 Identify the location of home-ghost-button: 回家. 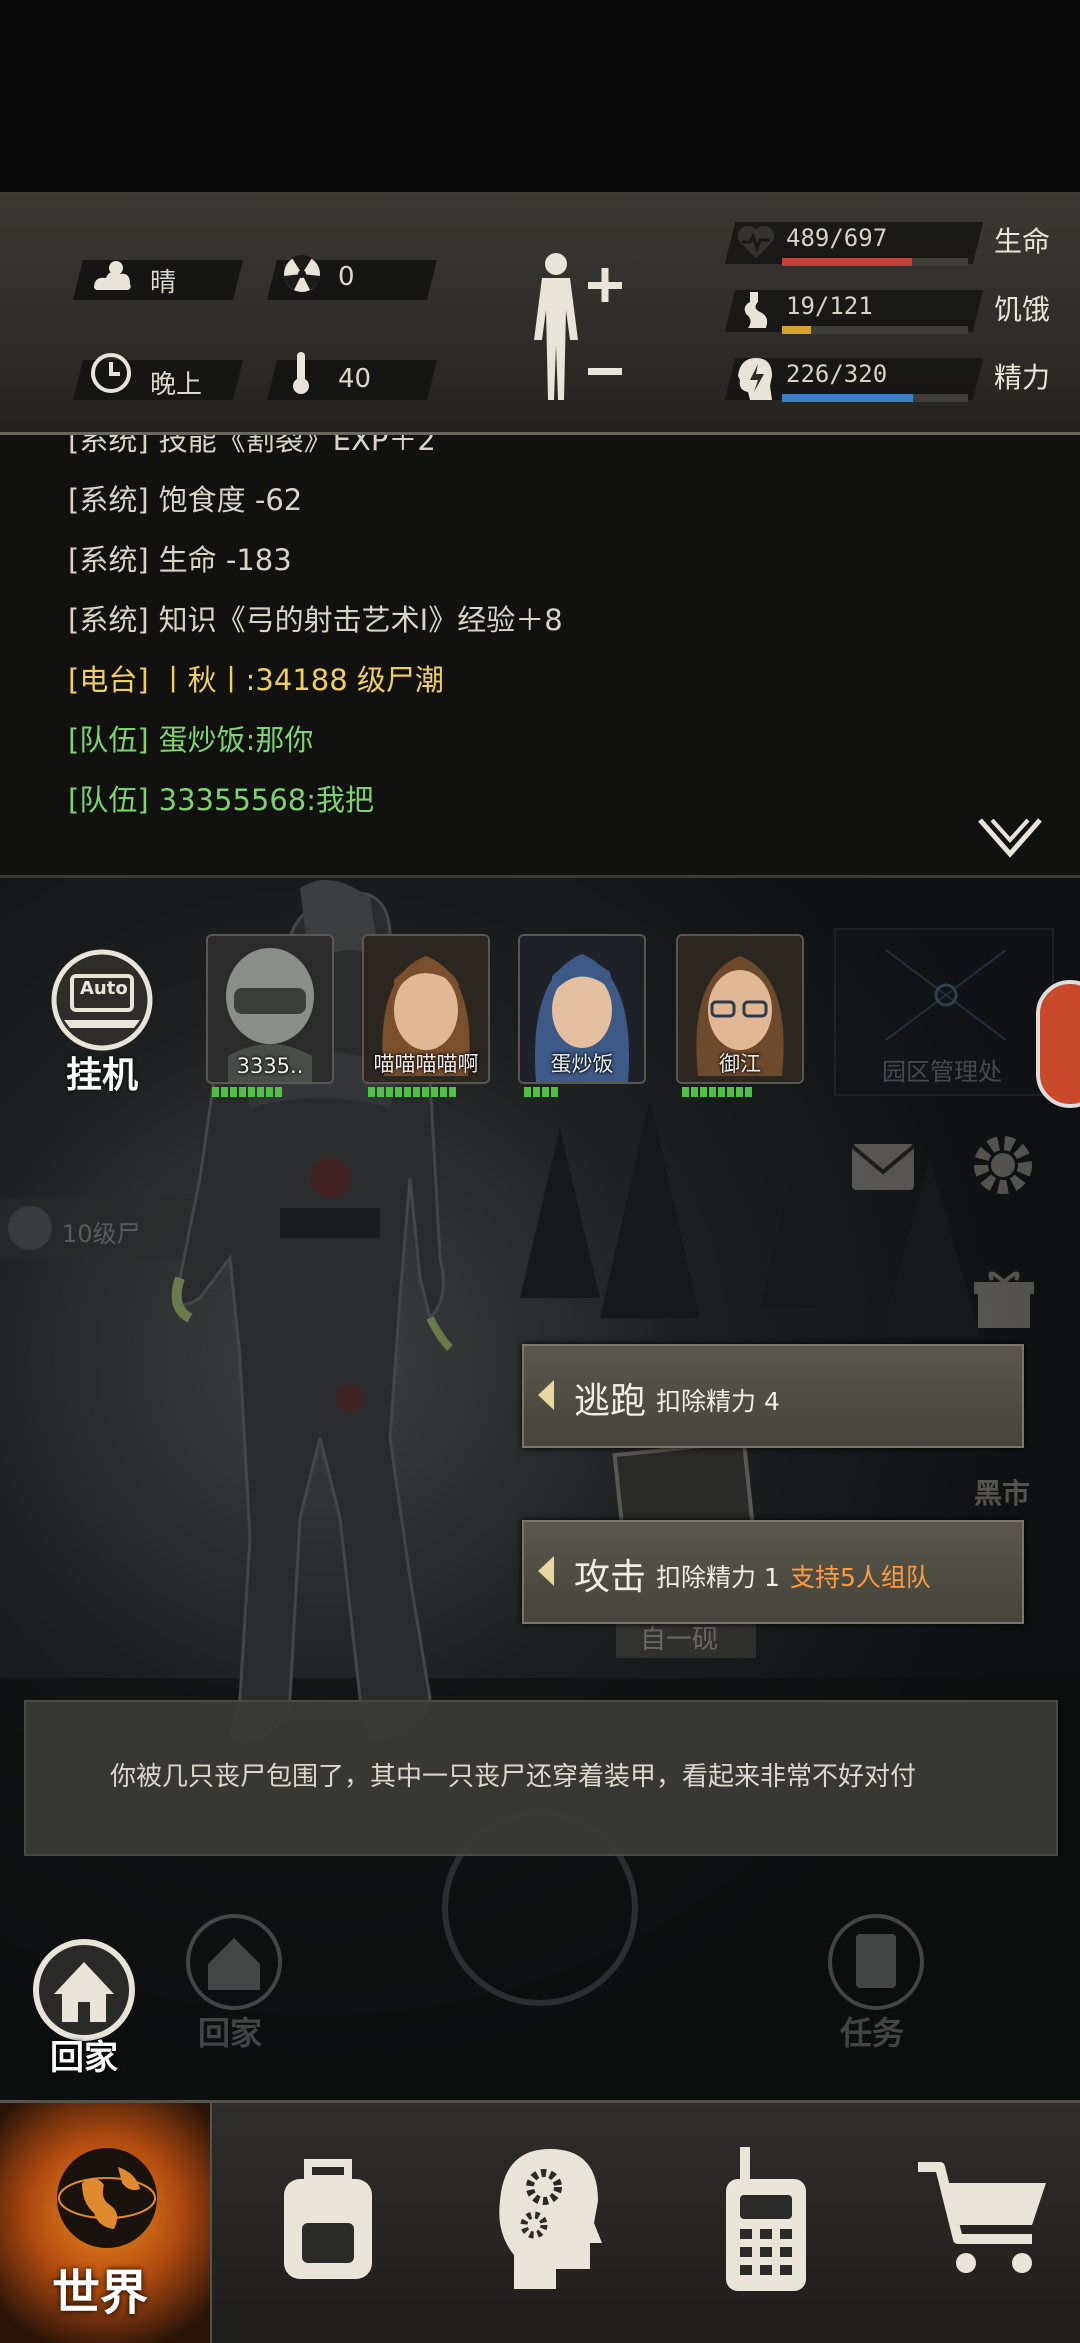
(234, 1982).